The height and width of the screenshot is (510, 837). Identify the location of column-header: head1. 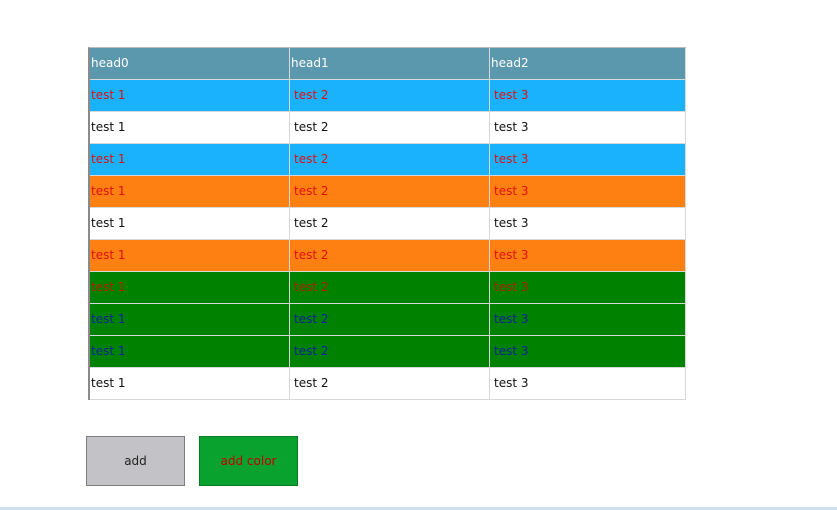
(390, 64).